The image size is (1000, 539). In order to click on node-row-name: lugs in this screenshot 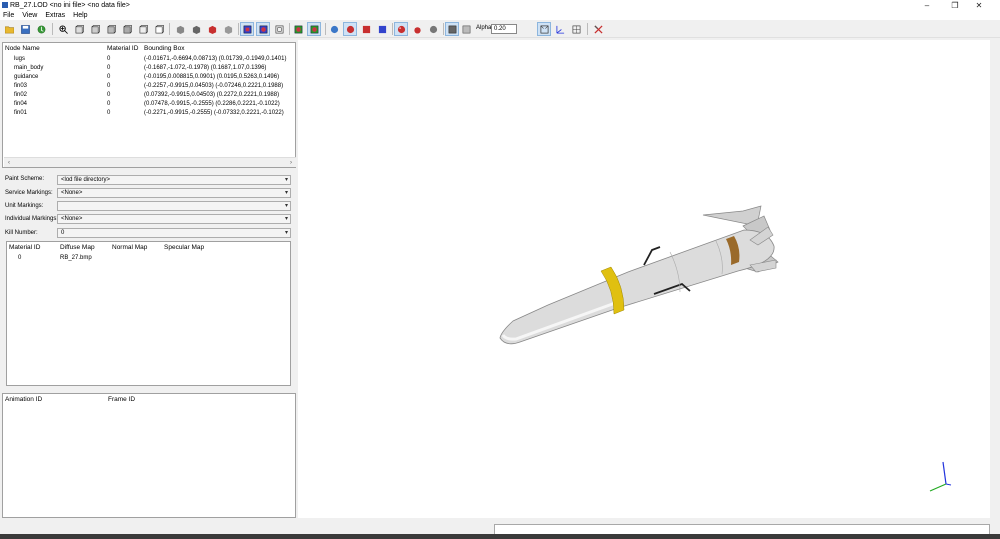, I will do `click(19, 59)`.